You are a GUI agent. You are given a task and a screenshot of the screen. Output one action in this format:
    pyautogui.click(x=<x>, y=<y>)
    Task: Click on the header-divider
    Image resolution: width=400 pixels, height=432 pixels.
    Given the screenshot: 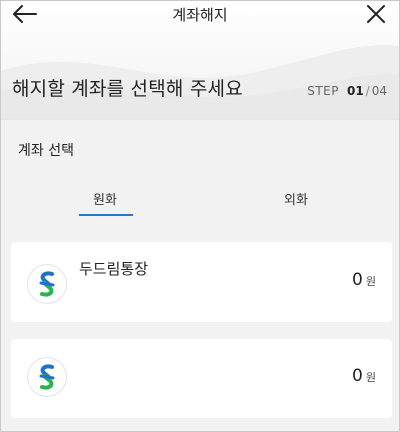 What is the action you would take?
    pyautogui.click(x=200, y=119)
    